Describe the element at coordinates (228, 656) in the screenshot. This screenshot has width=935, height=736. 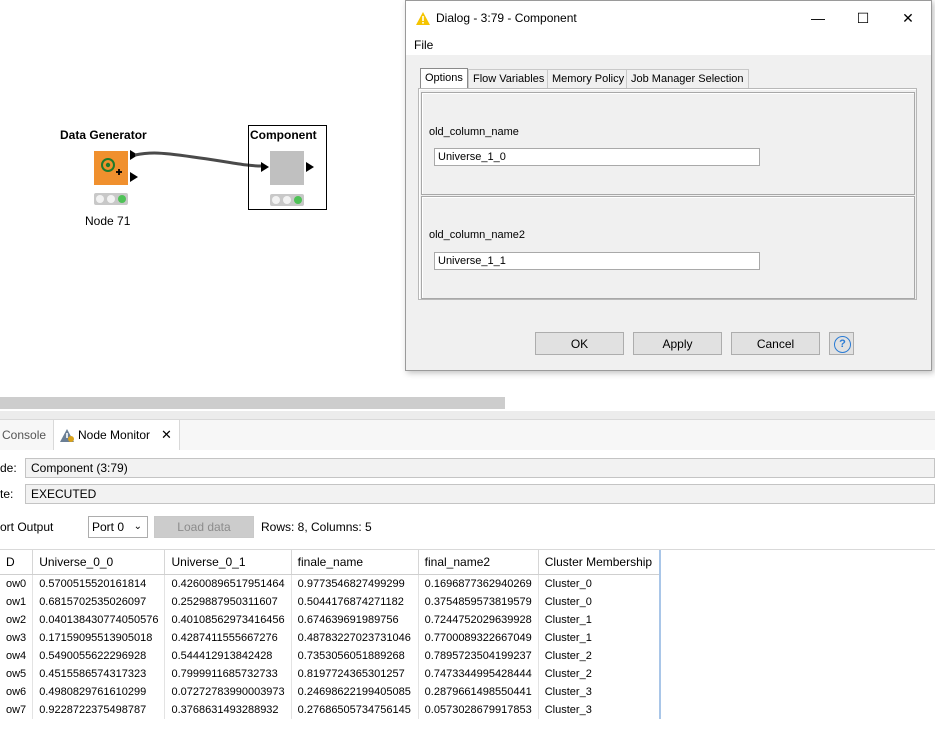
I see `table-cell: 0.544412913842428` at that location.